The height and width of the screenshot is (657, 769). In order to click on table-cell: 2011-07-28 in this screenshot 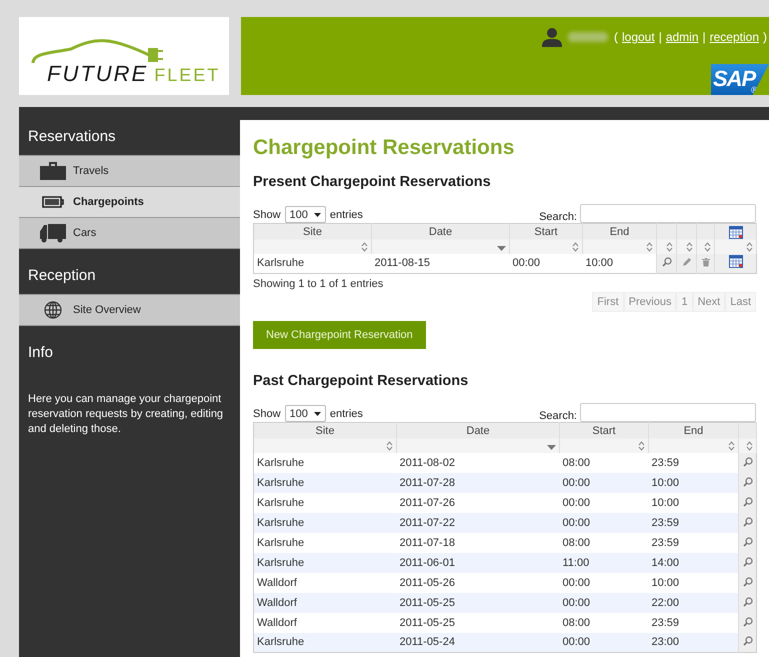, I will do `click(478, 482)`.